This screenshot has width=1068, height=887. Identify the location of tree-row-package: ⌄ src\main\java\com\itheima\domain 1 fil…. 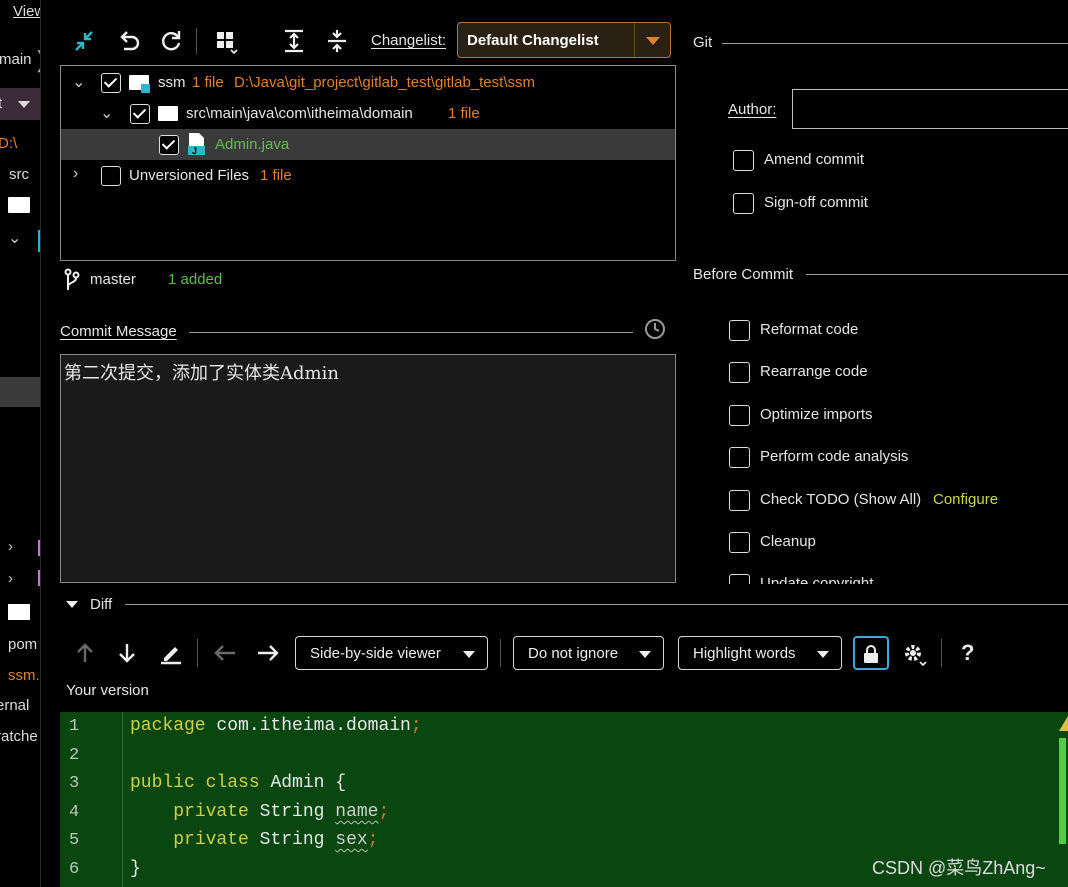
(368, 113).